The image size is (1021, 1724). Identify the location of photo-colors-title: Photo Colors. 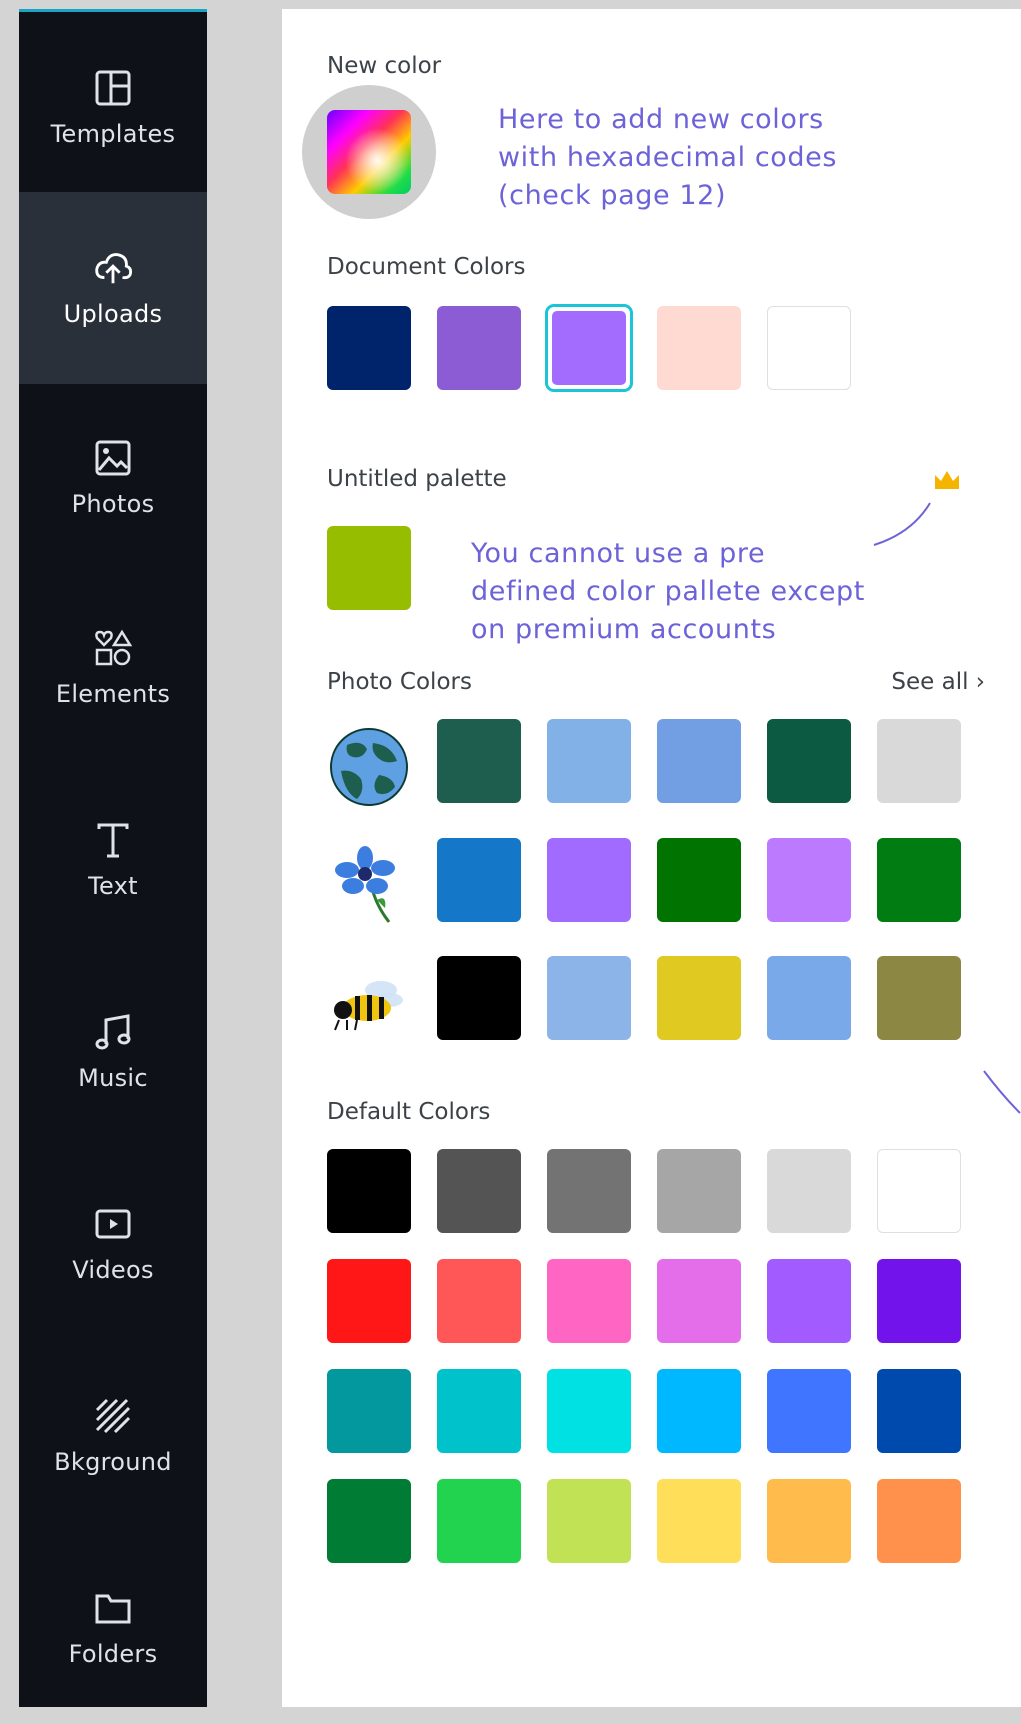
(399, 682).